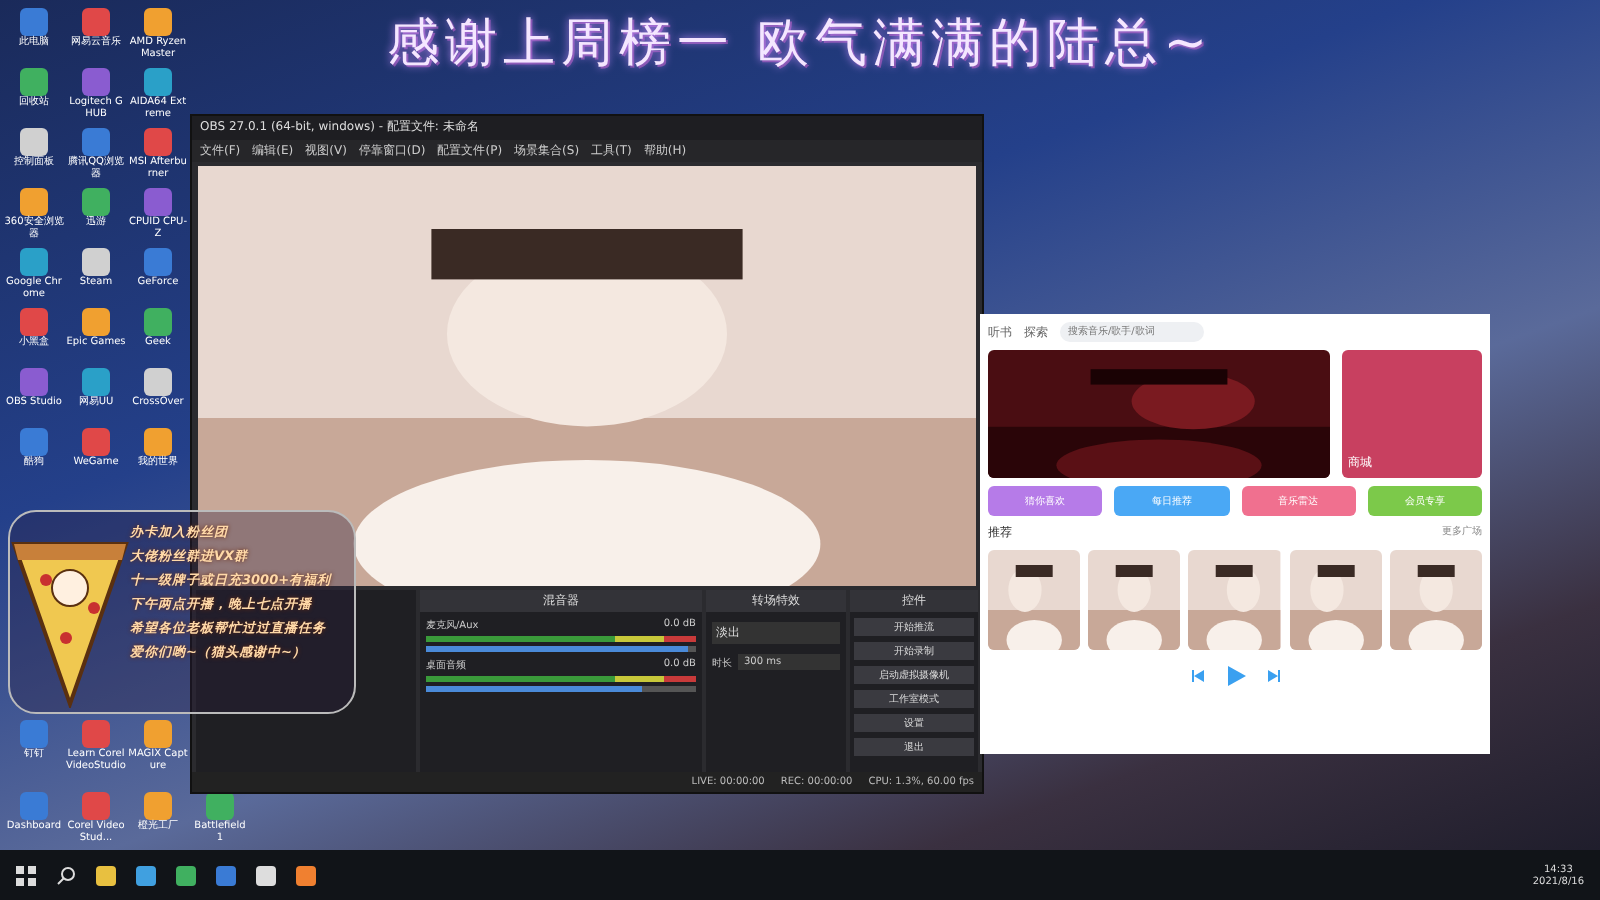 This screenshot has height=900, width=1600. Describe the element at coordinates (800, 45) in the screenshot. I see `banner-text: 感谢上周榜一 欧气满满的陆总~` at that location.